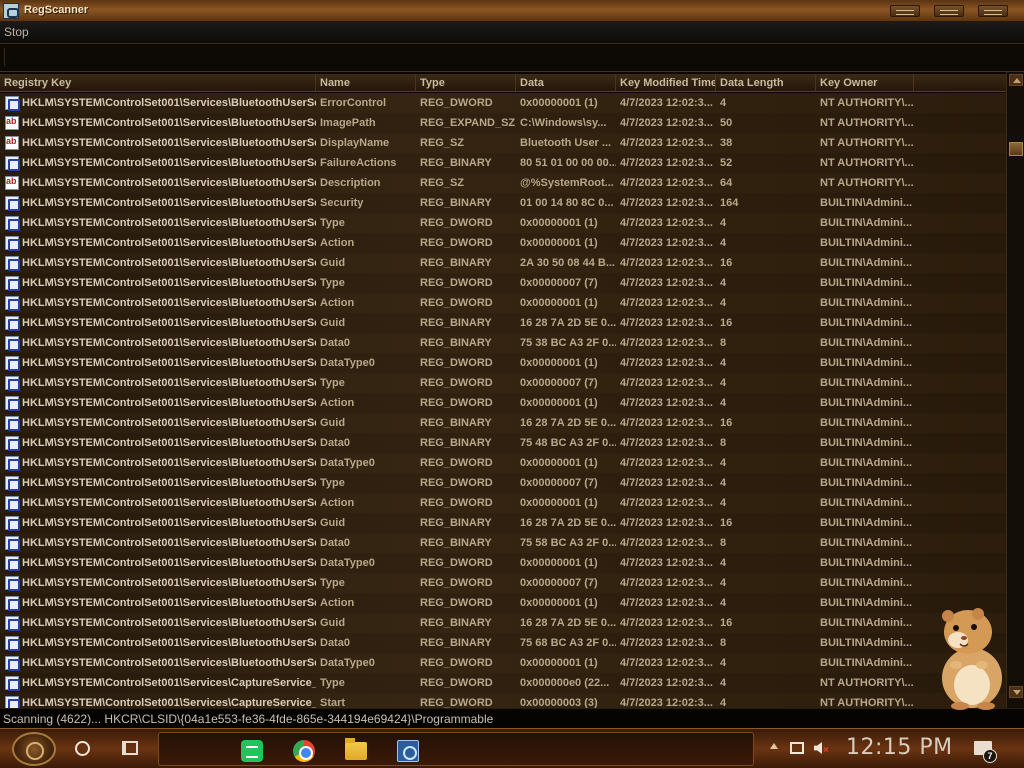  What do you see at coordinates (335, 543) in the screenshot?
I see `cell-name: Data0` at bounding box center [335, 543].